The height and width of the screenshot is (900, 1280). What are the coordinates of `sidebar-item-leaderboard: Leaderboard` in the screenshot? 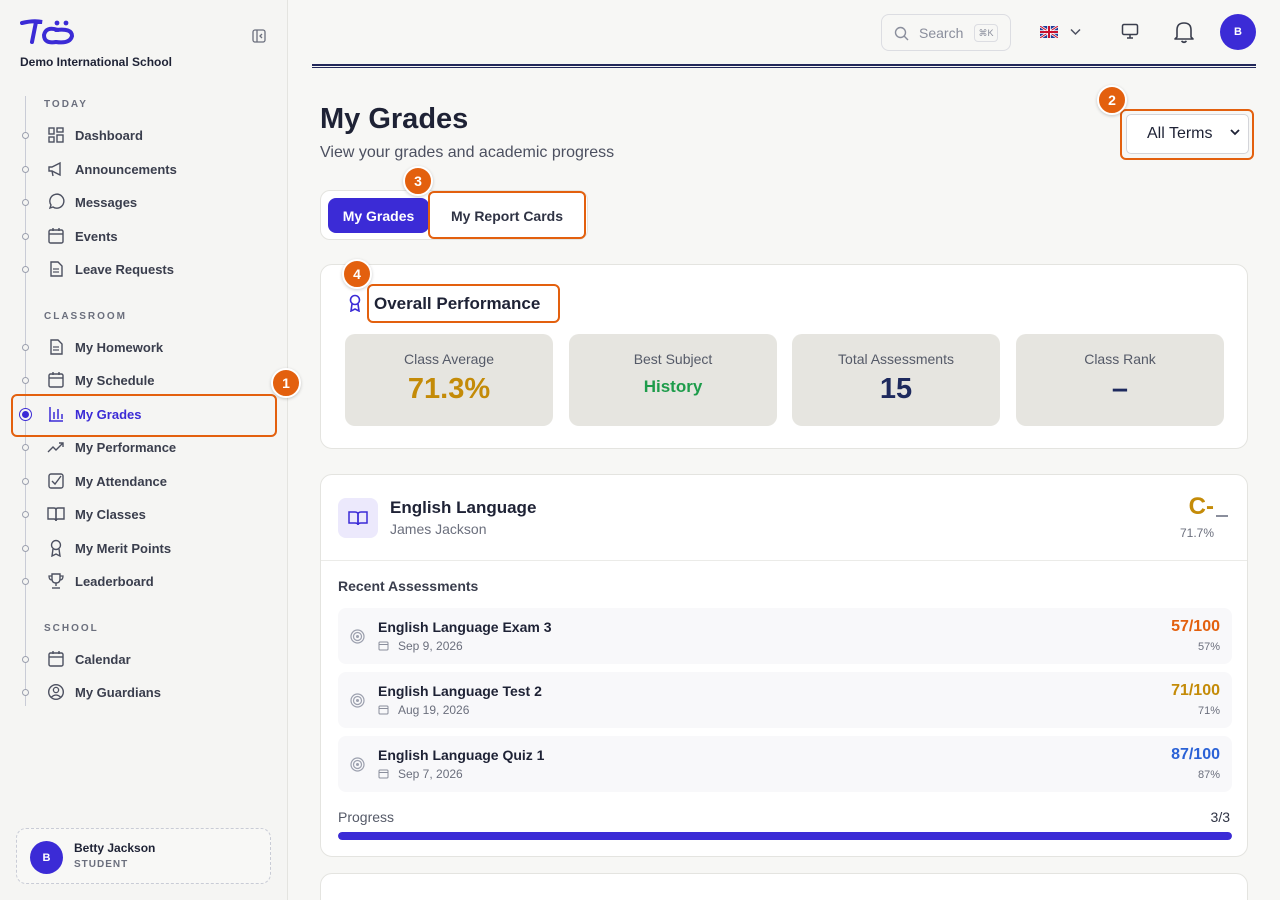 It's located at (144, 581).